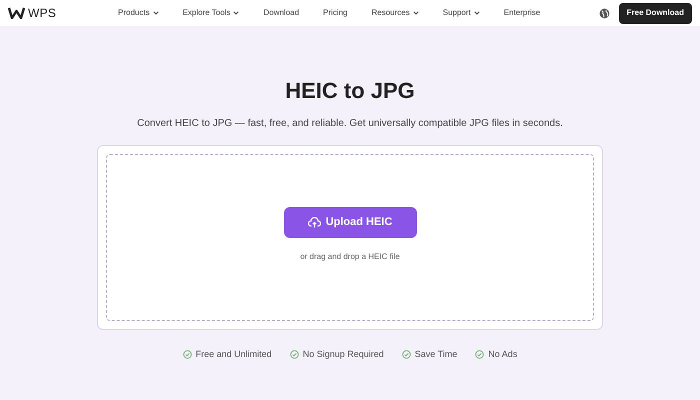  What do you see at coordinates (42, 13) in the screenshot?
I see `logo-text: WPS` at bounding box center [42, 13].